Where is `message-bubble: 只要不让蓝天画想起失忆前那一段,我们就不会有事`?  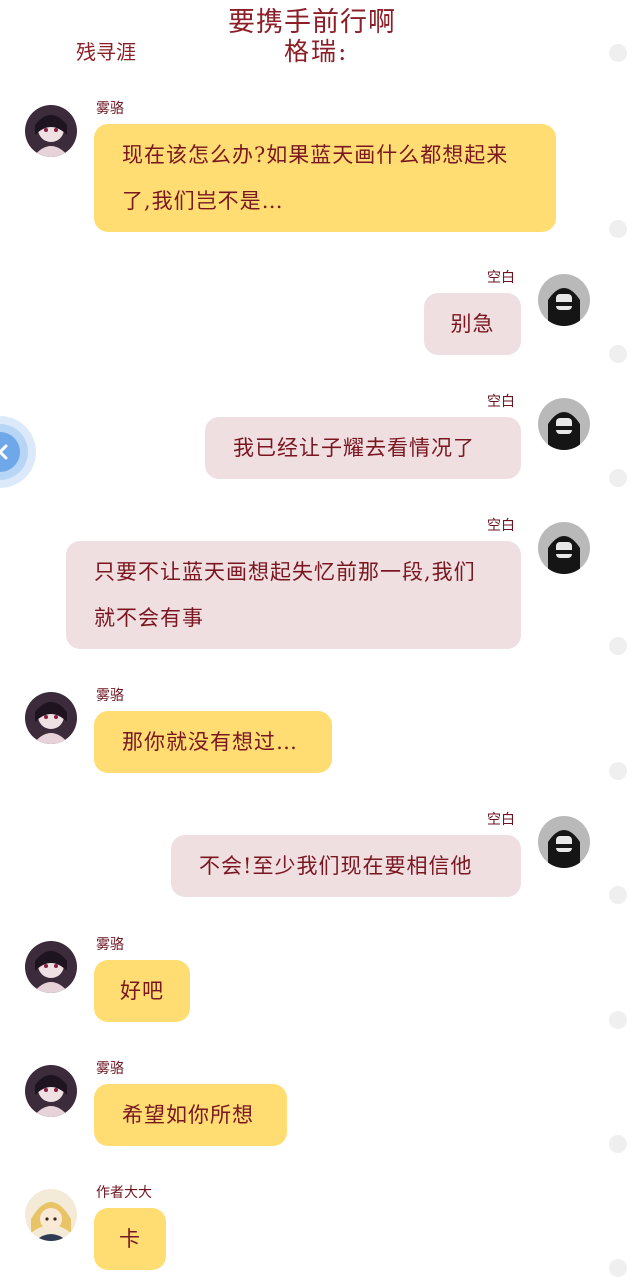 message-bubble: 只要不让蓝天画想起失忆前那一段,我们就不会有事 is located at coordinates (293, 595).